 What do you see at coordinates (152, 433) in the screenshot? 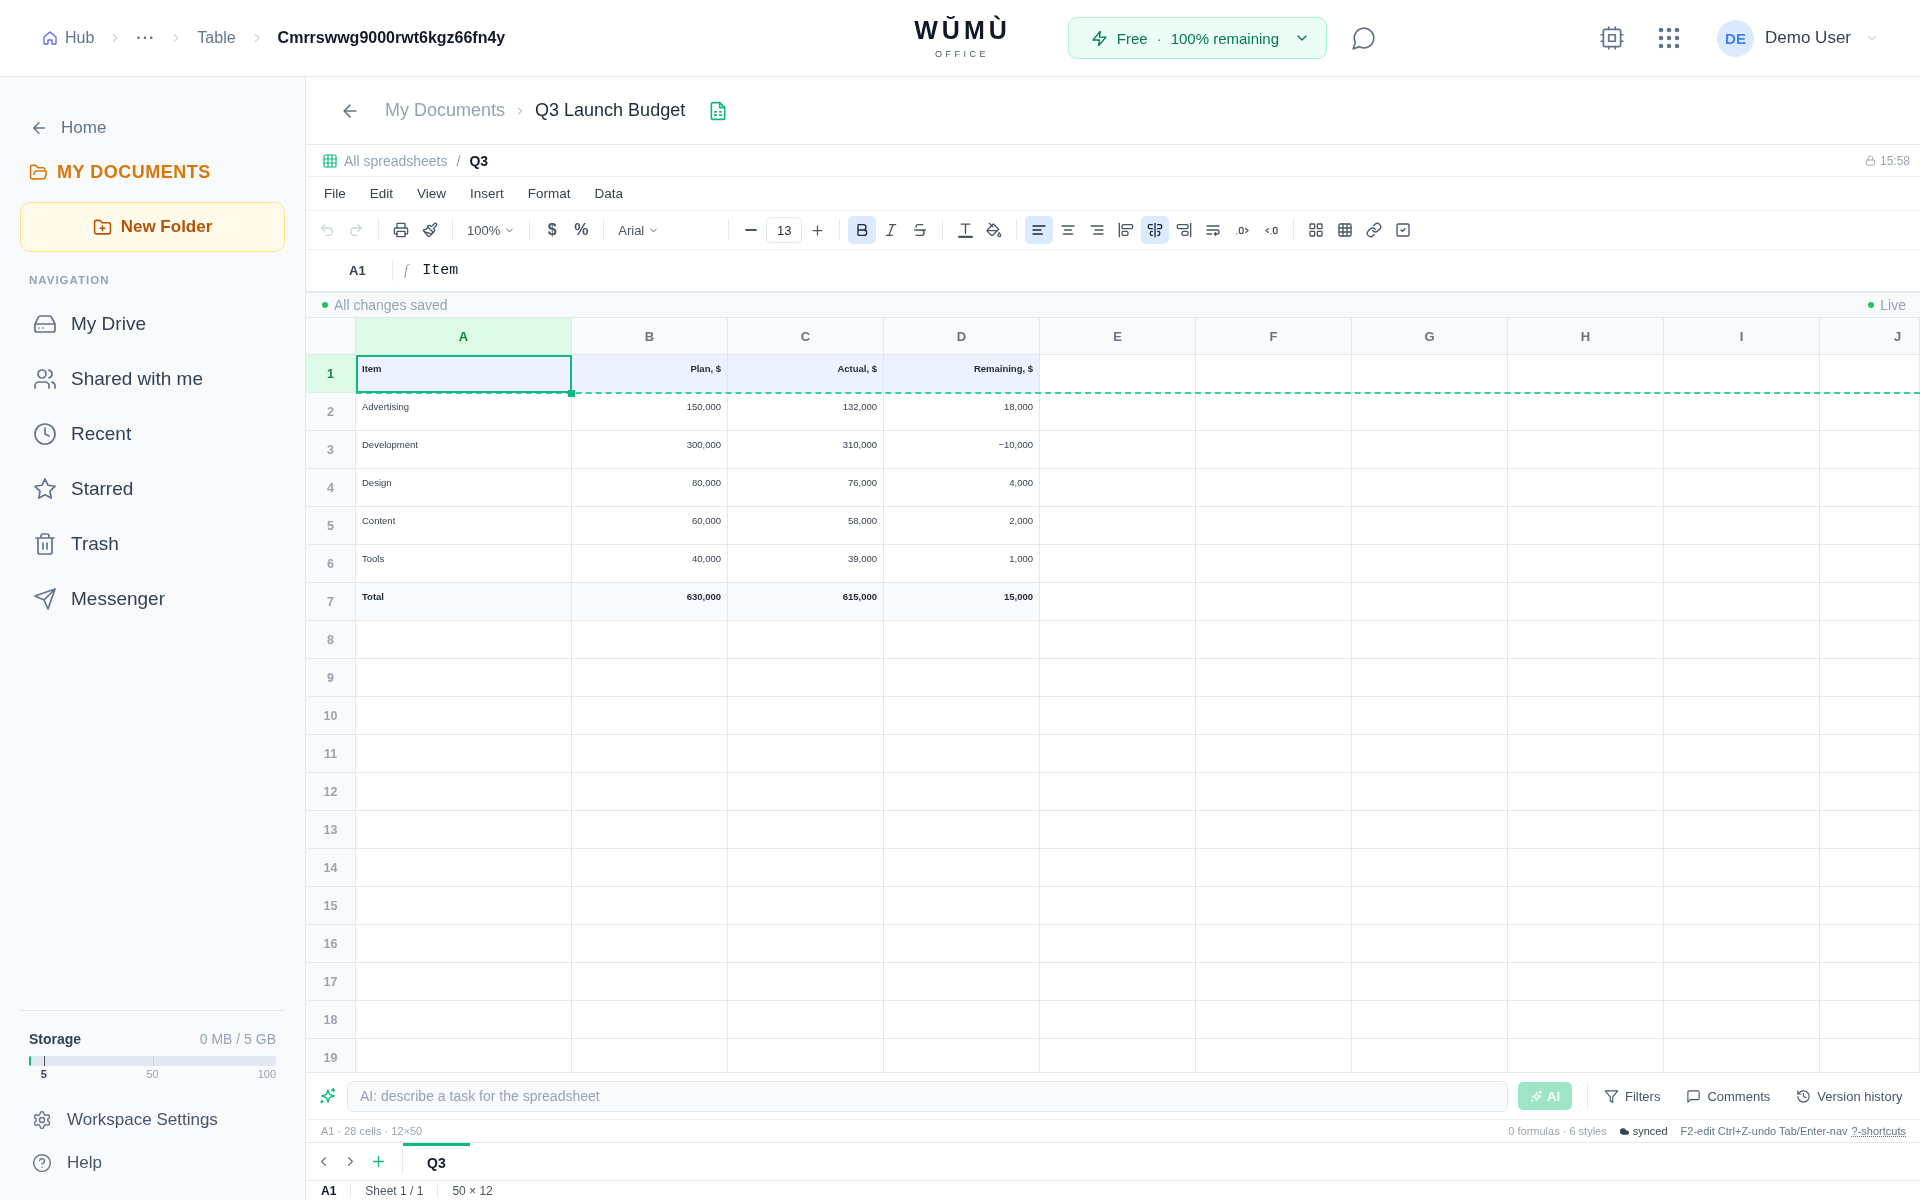
I see `nav-item: Recent` at bounding box center [152, 433].